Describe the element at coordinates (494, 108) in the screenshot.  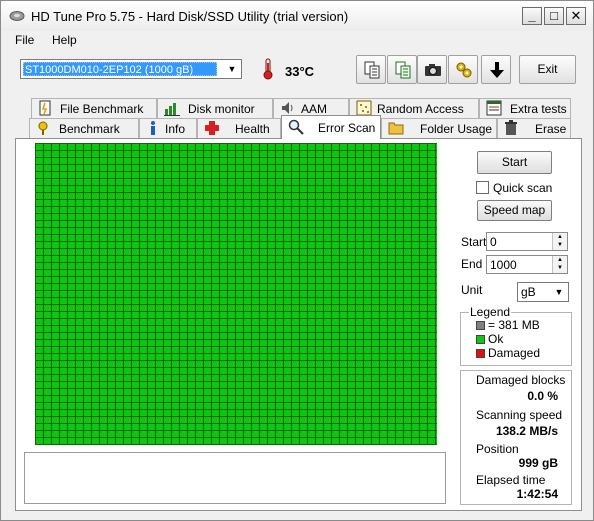
I see `extra-tests-icon` at that location.